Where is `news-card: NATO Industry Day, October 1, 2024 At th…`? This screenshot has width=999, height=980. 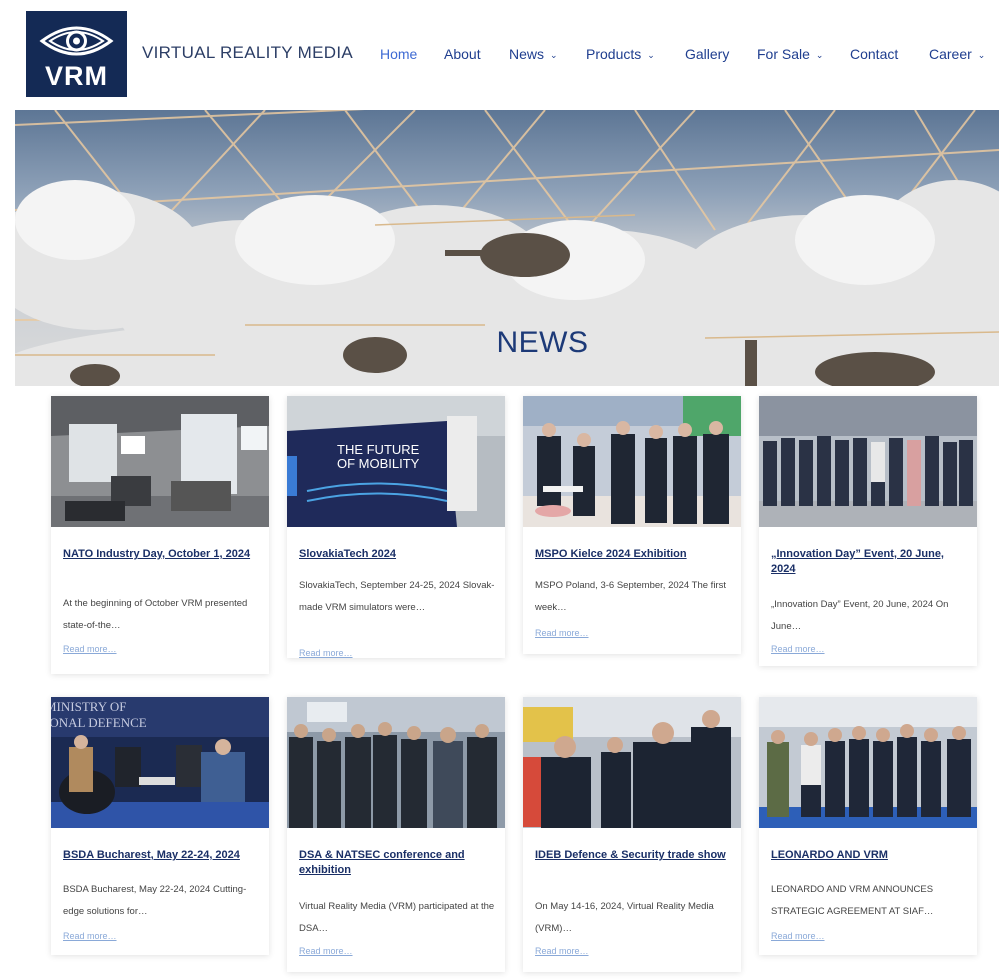
news-card: NATO Industry Day, October 1, 2024 At th… is located at coordinates (160, 535).